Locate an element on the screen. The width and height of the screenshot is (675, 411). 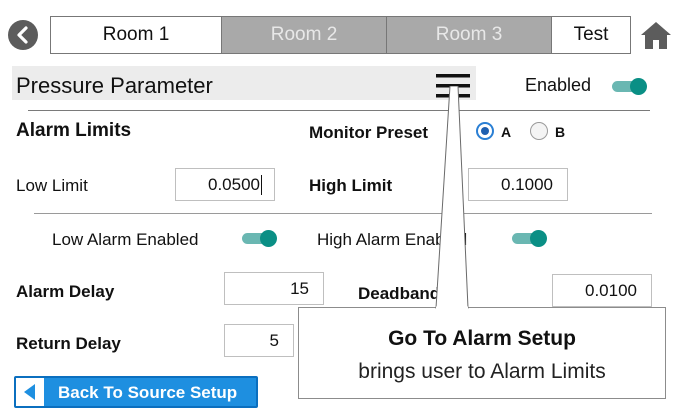
low-limit-value: 0.0500 is located at coordinates (234, 184).